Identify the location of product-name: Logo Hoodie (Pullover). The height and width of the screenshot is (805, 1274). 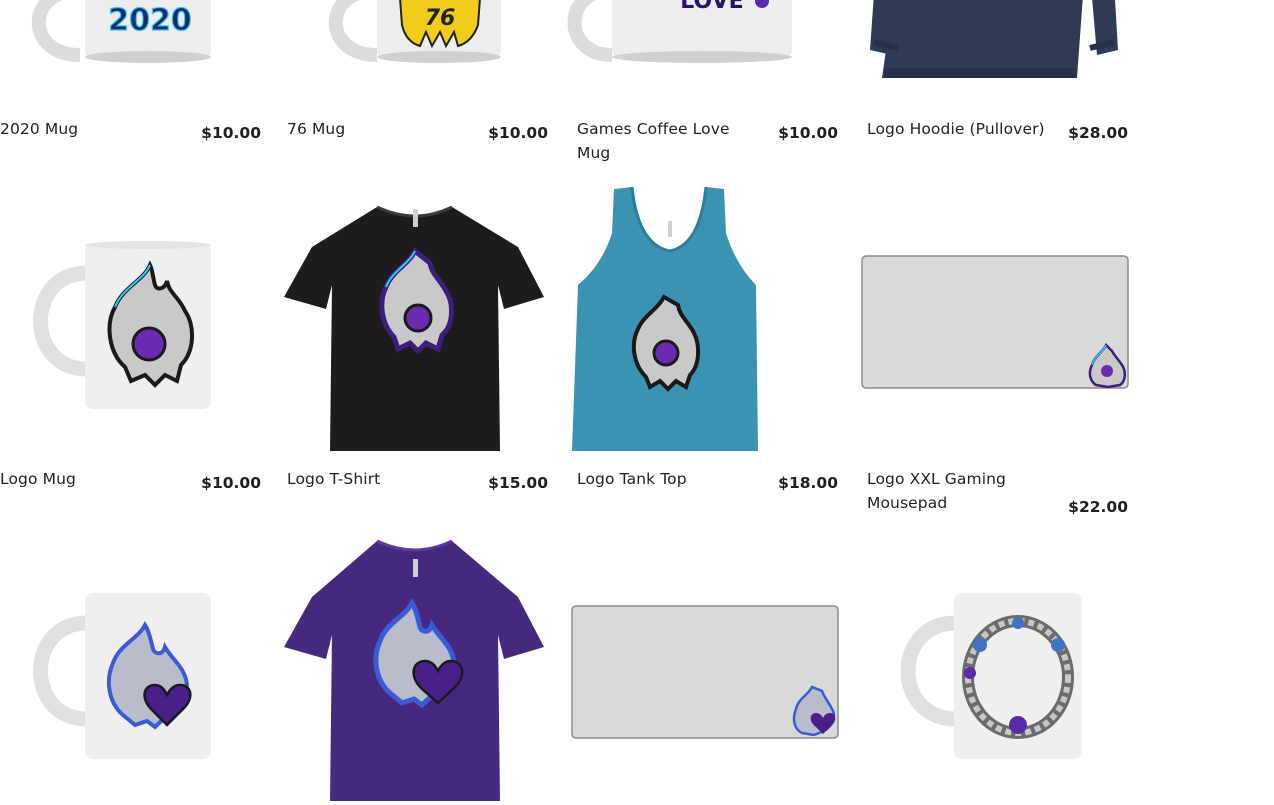
(962, 129).